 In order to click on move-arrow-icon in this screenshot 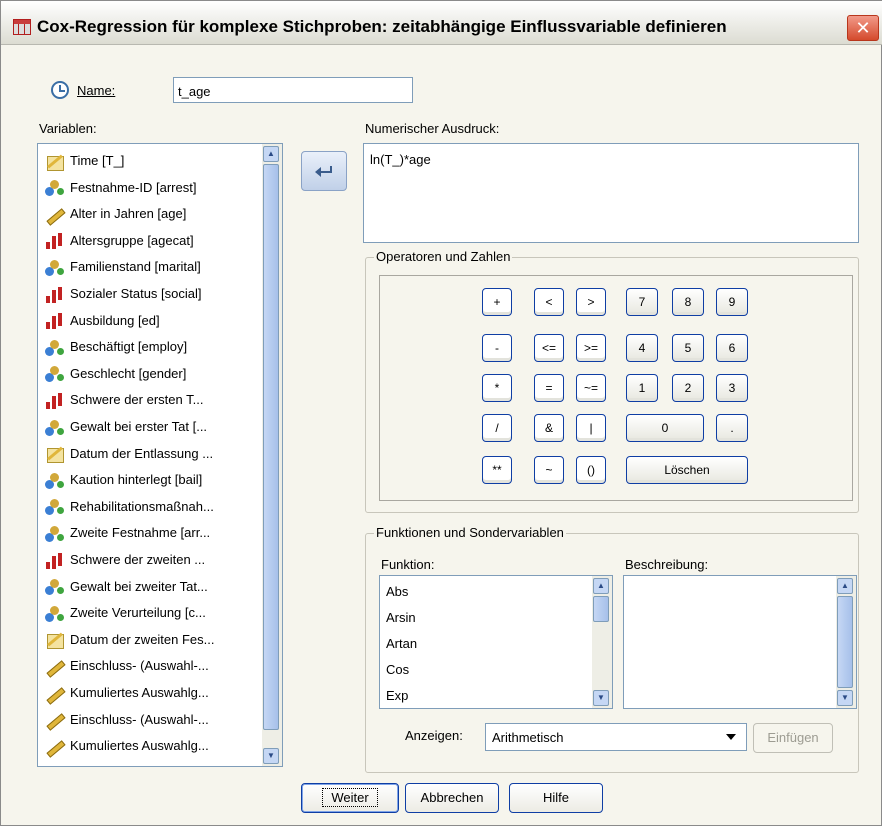, I will do `click(323, 171)`.